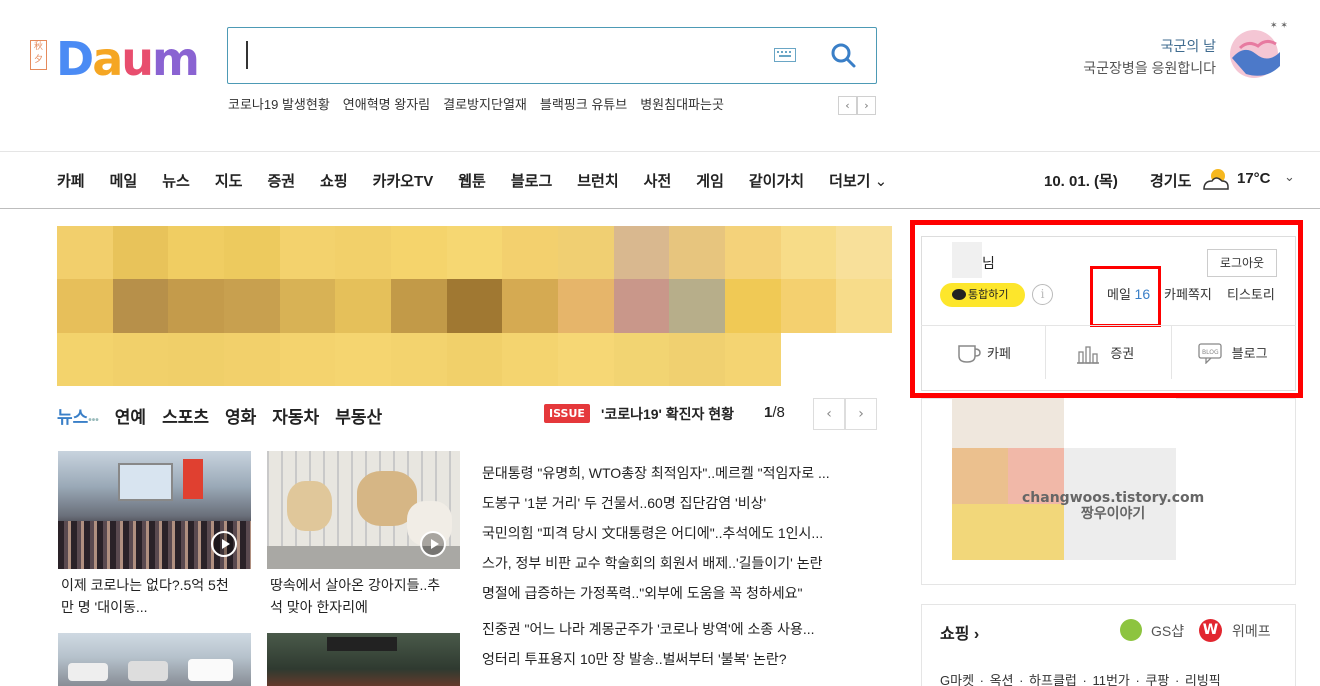 This screenshot has height=686, width=1320. What do you see at coordinates (1167, 631) in the screenshot?
I see `gs-shop-link: GS샵` at bounding box center [1167, 631].